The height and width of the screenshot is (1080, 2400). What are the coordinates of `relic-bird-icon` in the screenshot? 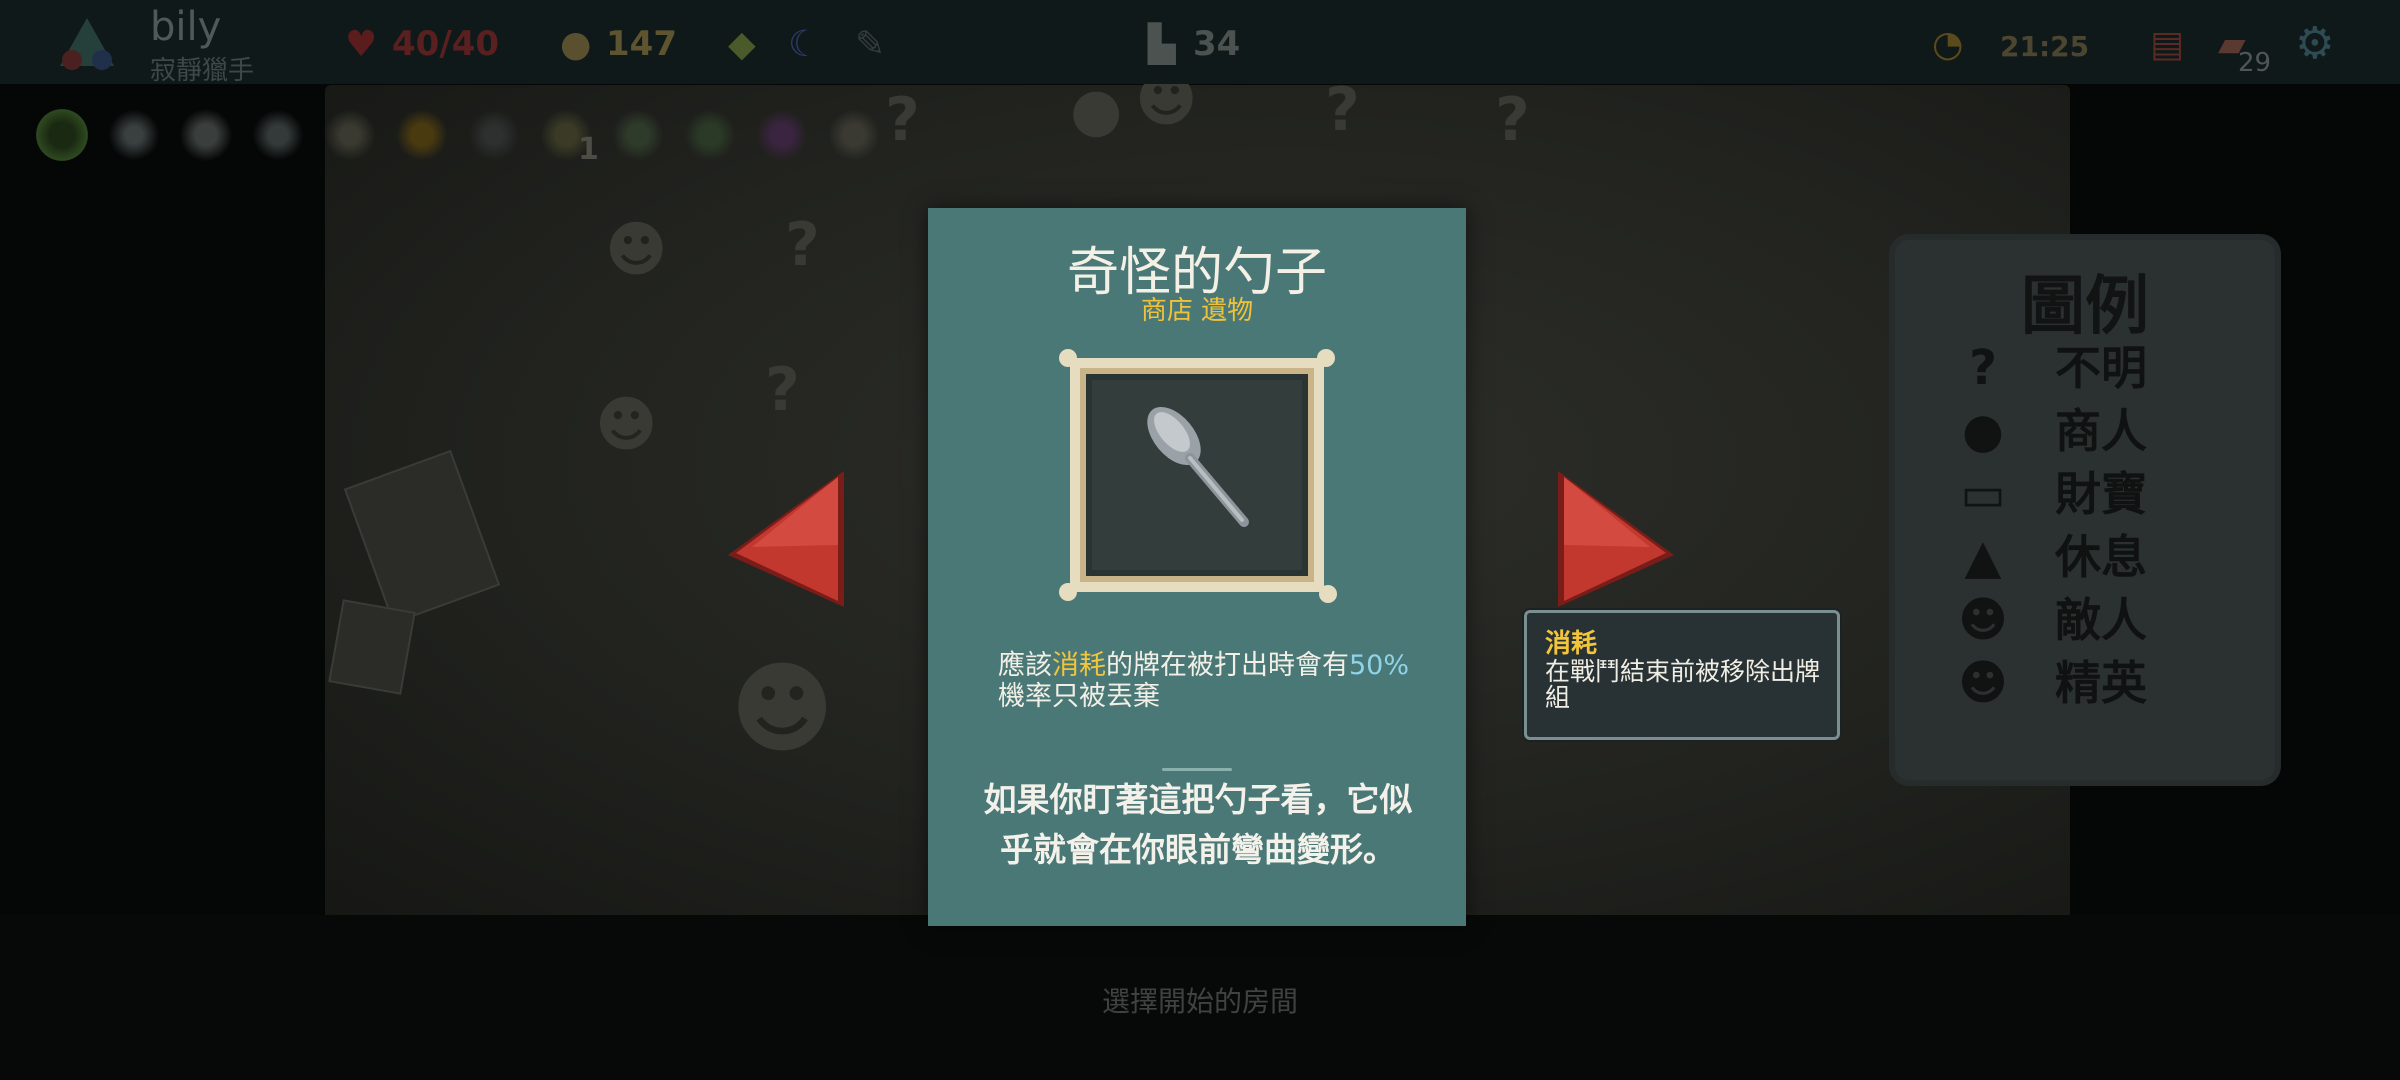 It's located at (206, 135).